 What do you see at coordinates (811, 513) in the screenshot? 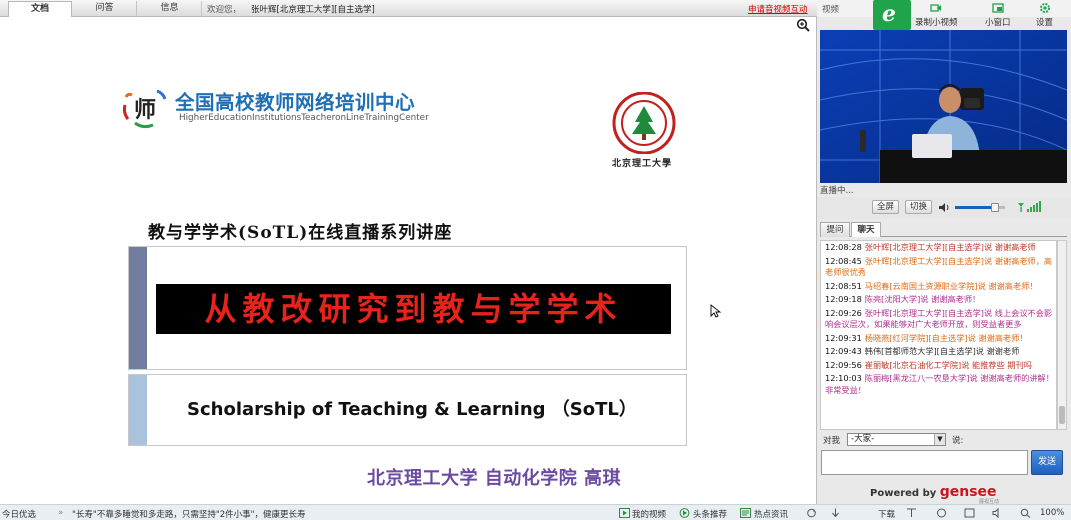
I see `refresh-icon` at bounding box center [811, 513].